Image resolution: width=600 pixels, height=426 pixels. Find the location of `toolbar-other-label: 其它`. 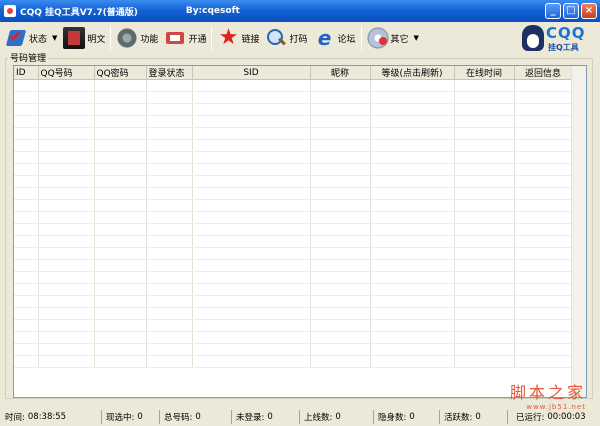

toolbar-other-label: 其它 is located at coordinates (399, 39).